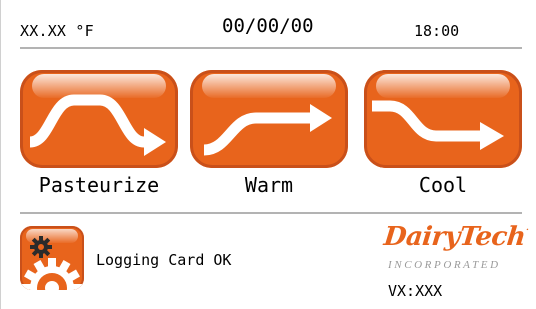  I want to click on pasteurize-button, so click(99, 119).